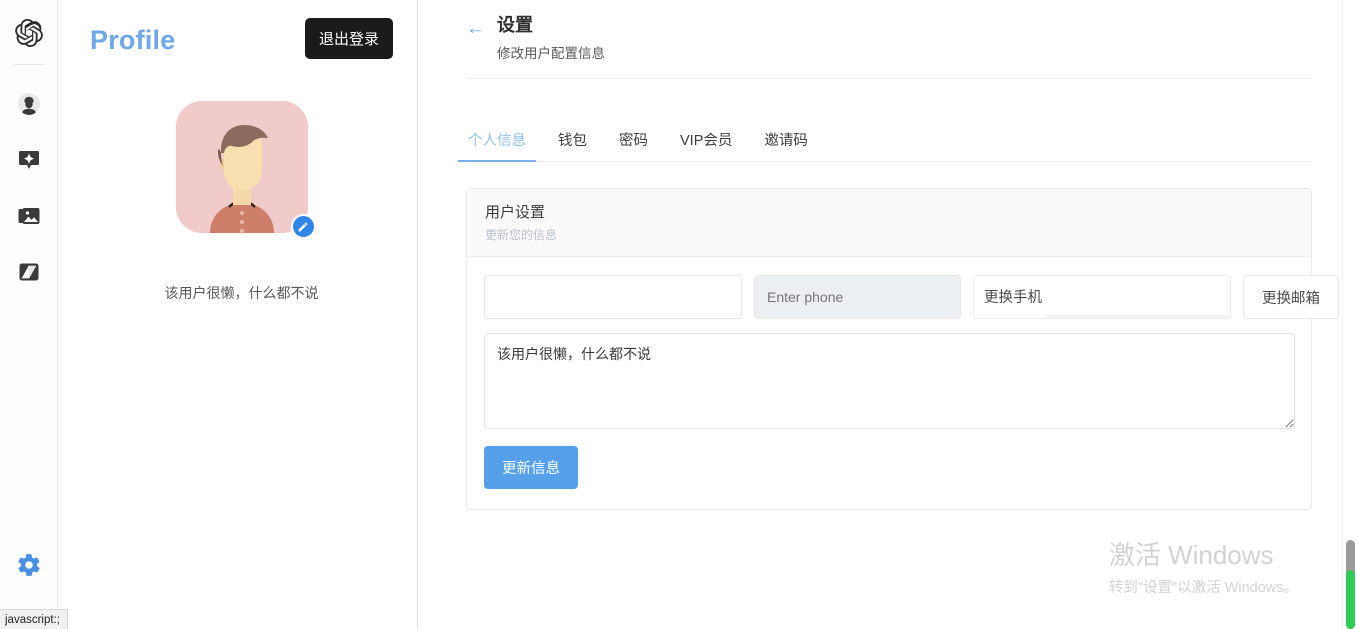 This screenshot has height=629, width=1358. Describe the element at coordinates (29, 565) in the screenshot. I see `gear-icon` at that location.